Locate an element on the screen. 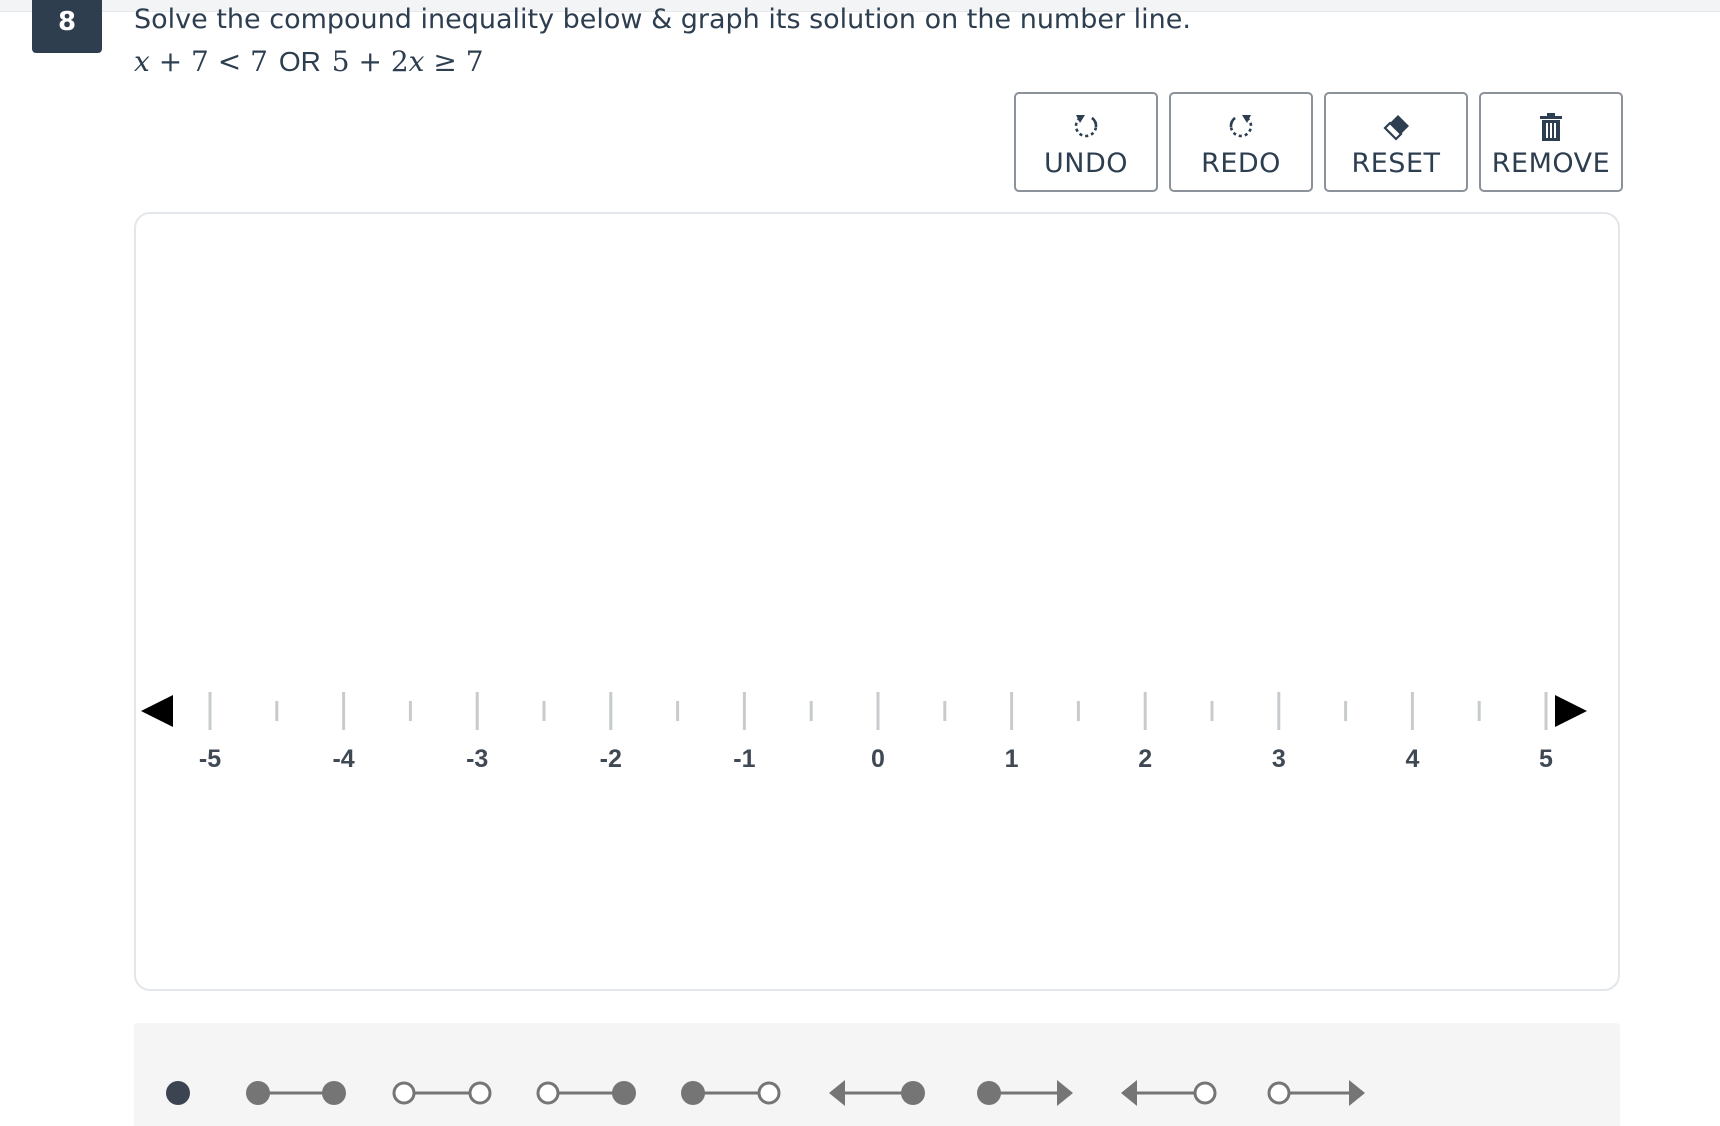 This screenshot has width=1720, height=1126. tick-label: -3 is located at coordinates (477, 759).